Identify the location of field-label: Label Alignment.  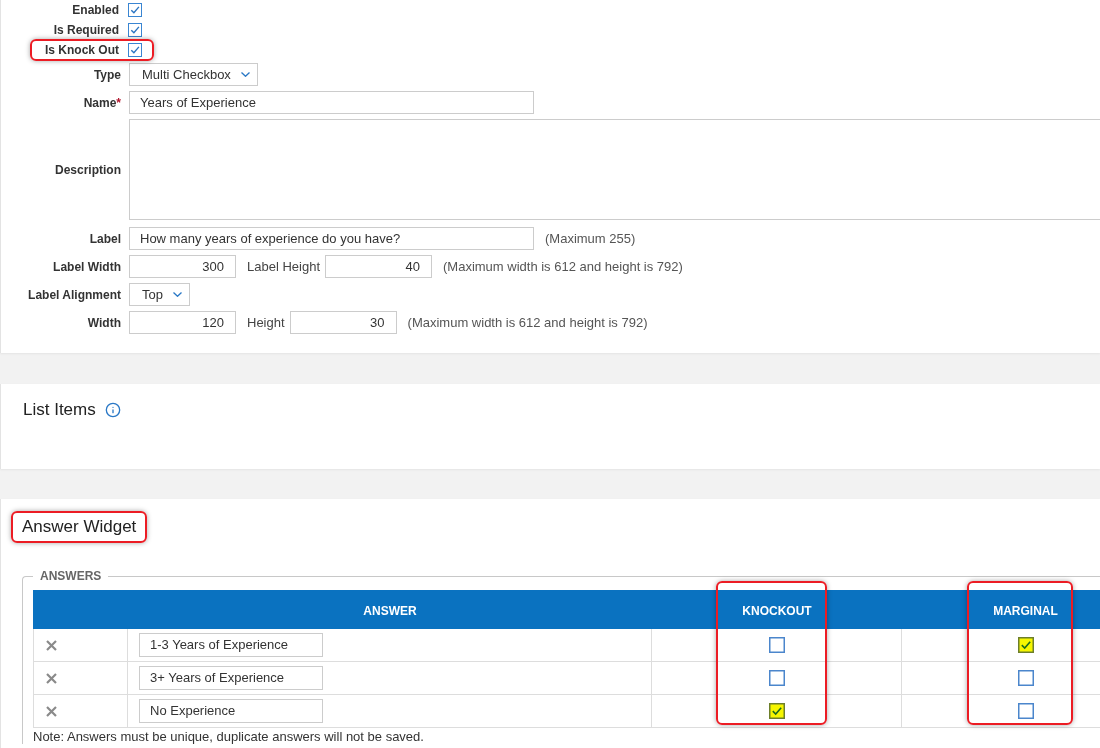
(74, 295).